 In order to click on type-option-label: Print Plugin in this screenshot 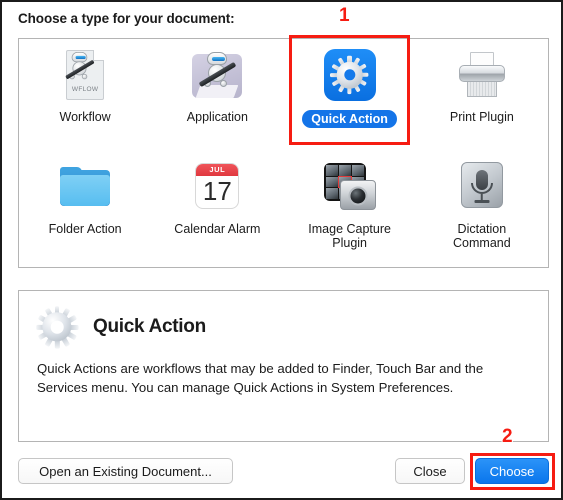, I will do `click(481, 117)`.